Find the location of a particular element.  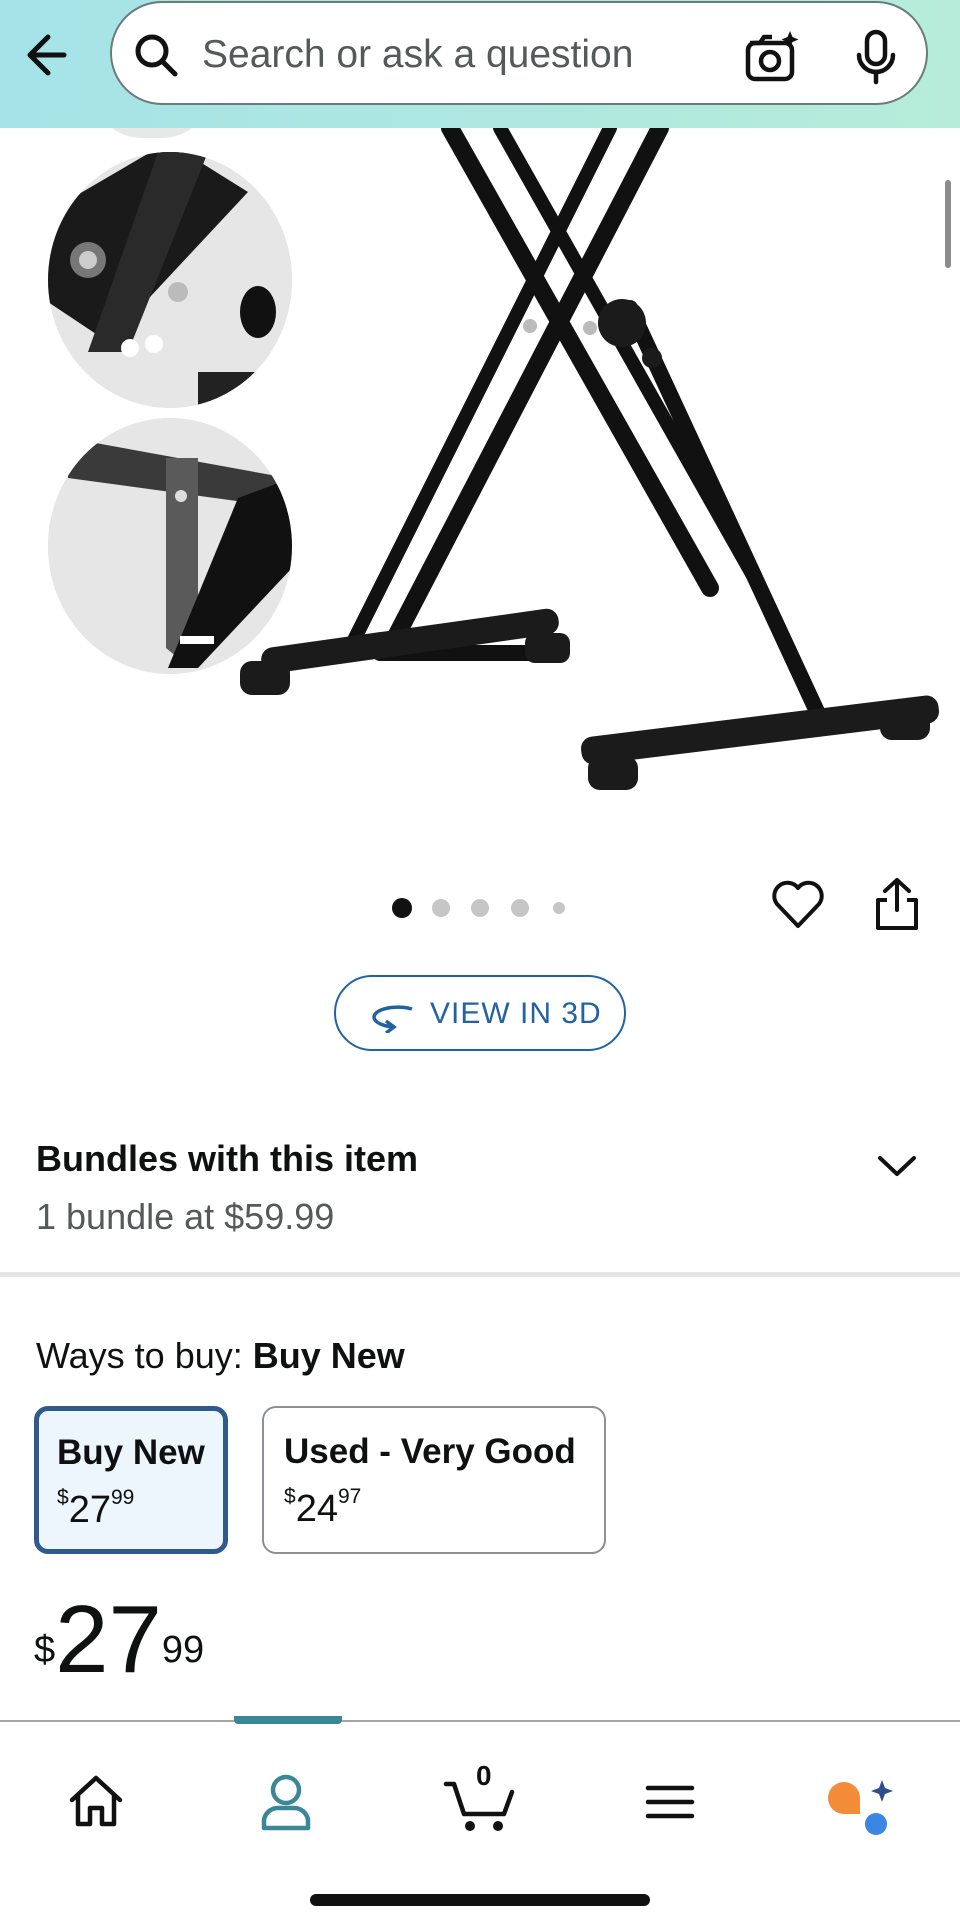

account-icon is located at coordinates (286, 1802).